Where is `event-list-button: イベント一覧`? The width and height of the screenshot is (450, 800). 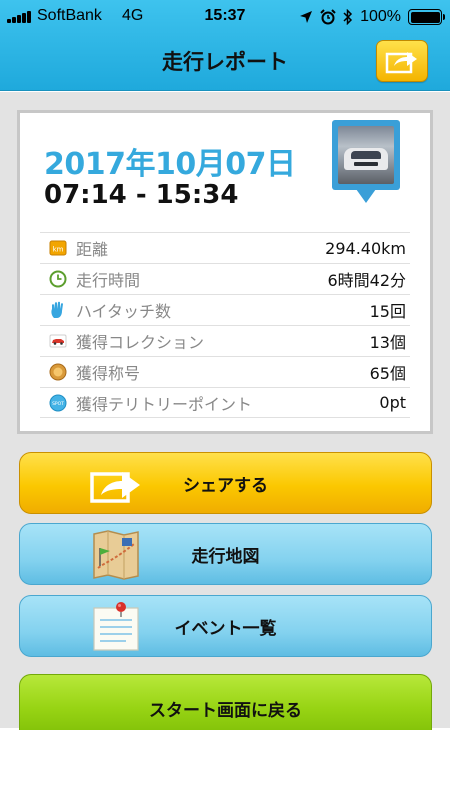
event-list-button: イベント一覧 is located at coordinates (225, 626).